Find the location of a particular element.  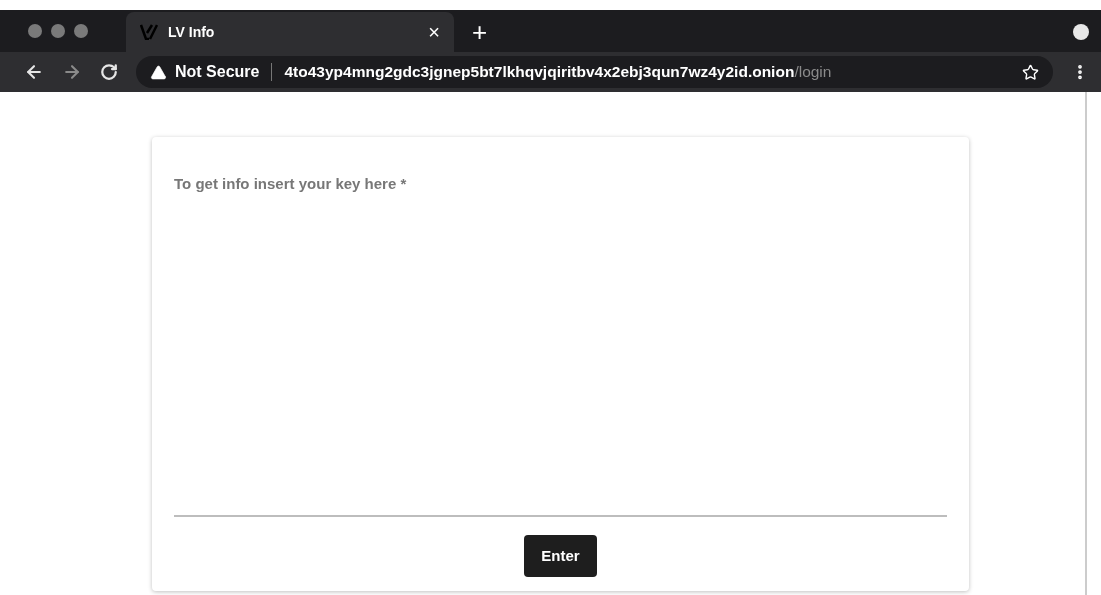

new-tab-button: + is located at coordinates (480, 32).